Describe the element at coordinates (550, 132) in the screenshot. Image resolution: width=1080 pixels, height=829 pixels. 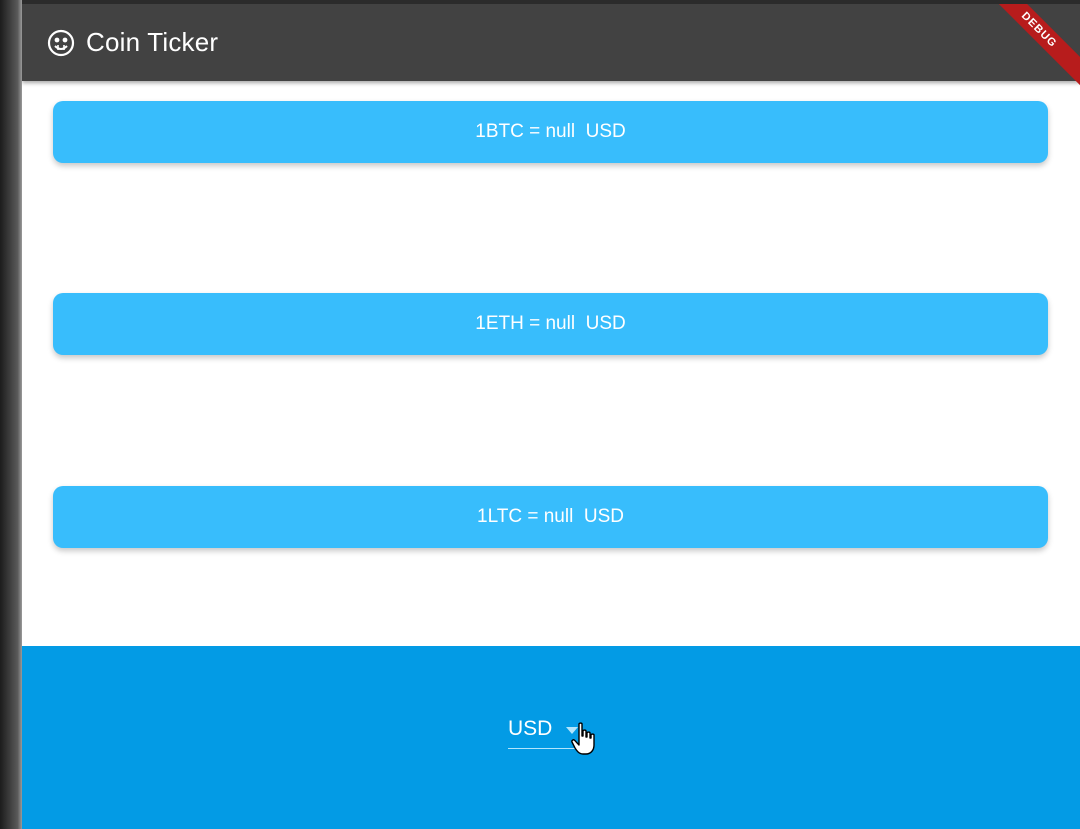
I see `rate-card-btc: 1BTC = null USD` at that location.